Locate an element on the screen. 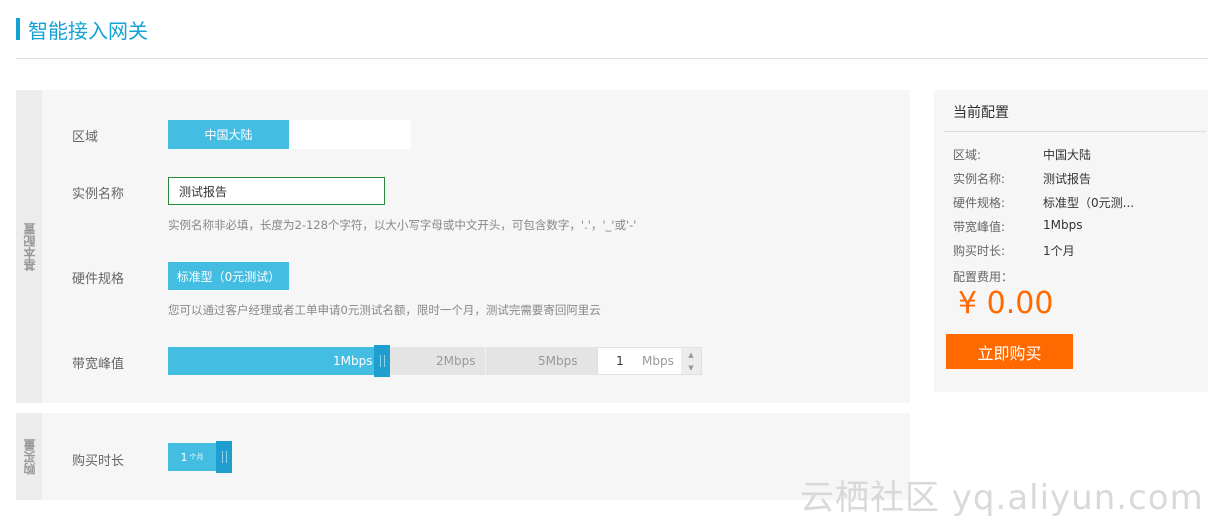 The image size is (1208, 520). region-option-china-mainland: 中国大陆 is located at coordinates (228, 134).